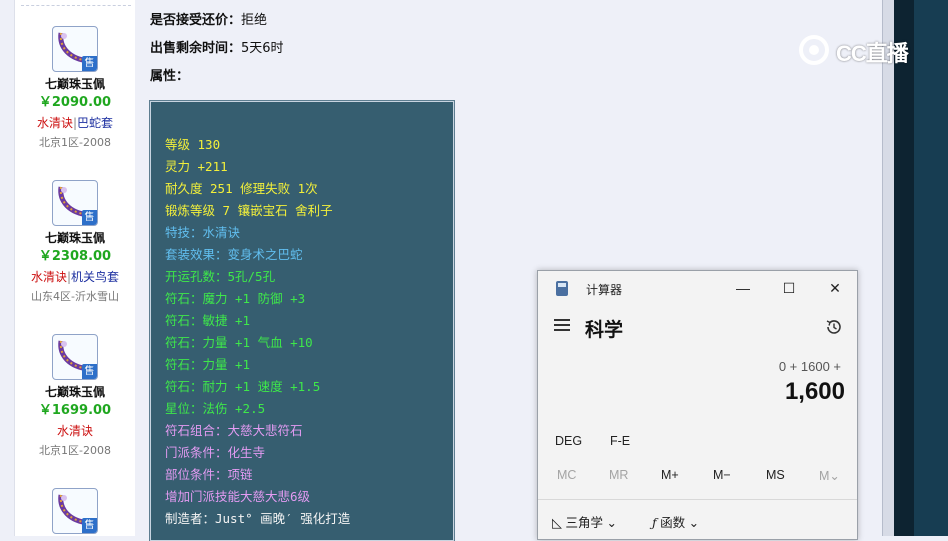 Image resolution: width=948 pixels, height=541 pixels. I want to click on attributes-label: 属性：, so click(170, 76).